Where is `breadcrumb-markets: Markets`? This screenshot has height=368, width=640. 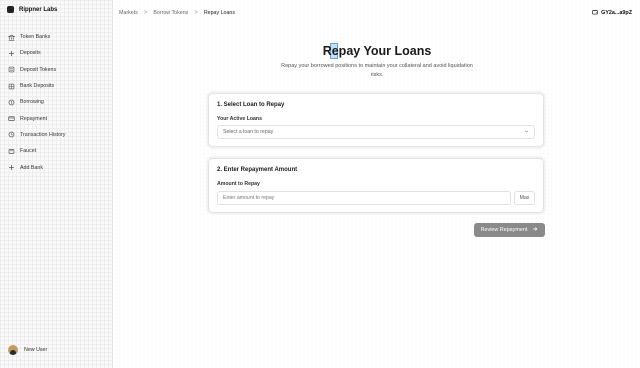
breadcrumb-markets: Markets is located at coordinates (128, 13).